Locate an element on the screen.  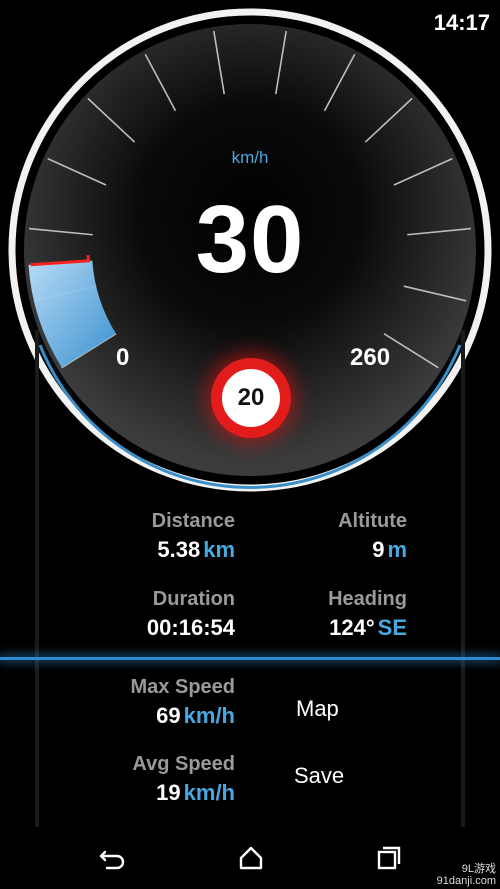
save-button: Save is located at coordinates (319, 776).